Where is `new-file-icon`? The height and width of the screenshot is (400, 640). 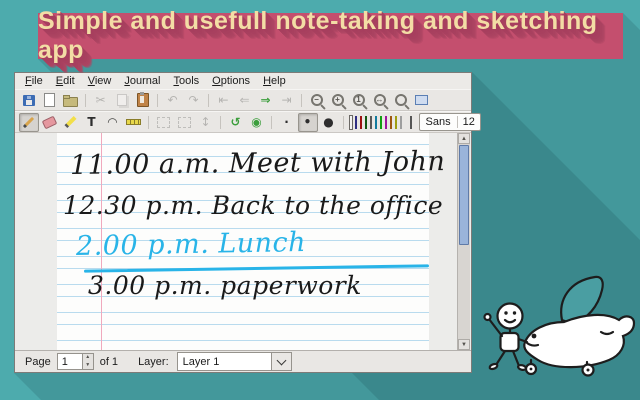 new-file-icon is located at coordinates (49, 100).